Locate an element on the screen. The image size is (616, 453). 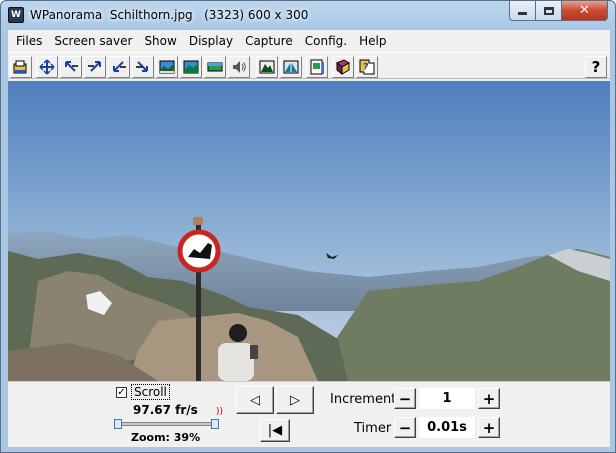
frame-rate: 97.67 fr/s is located at coordinates (165, 410).